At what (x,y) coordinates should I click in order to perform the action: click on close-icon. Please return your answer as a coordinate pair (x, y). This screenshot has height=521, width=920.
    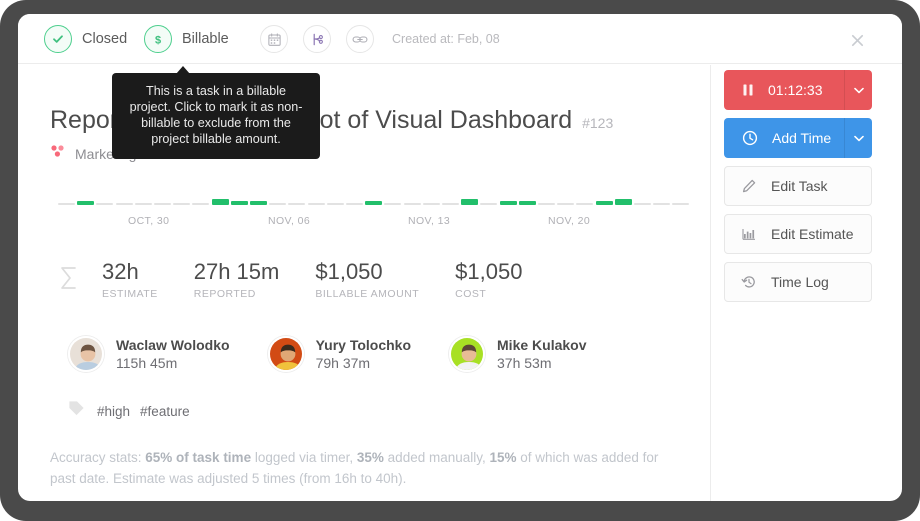
    Looking at the image, I should click on (857, 40).